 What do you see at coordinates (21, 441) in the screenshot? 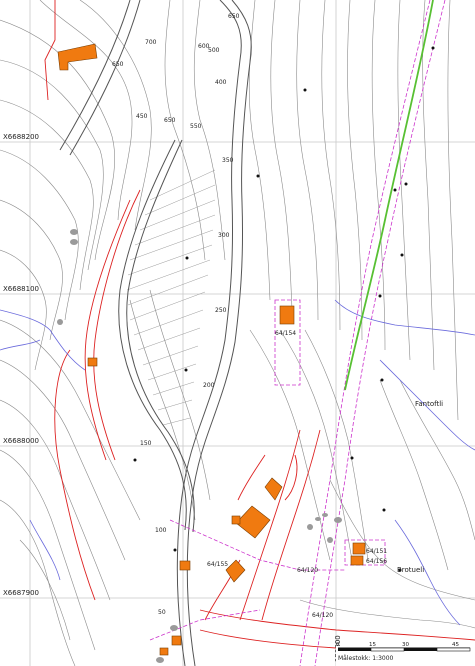
I see `grid-label-6688000: X6688000` at bounding box center [21, 441].